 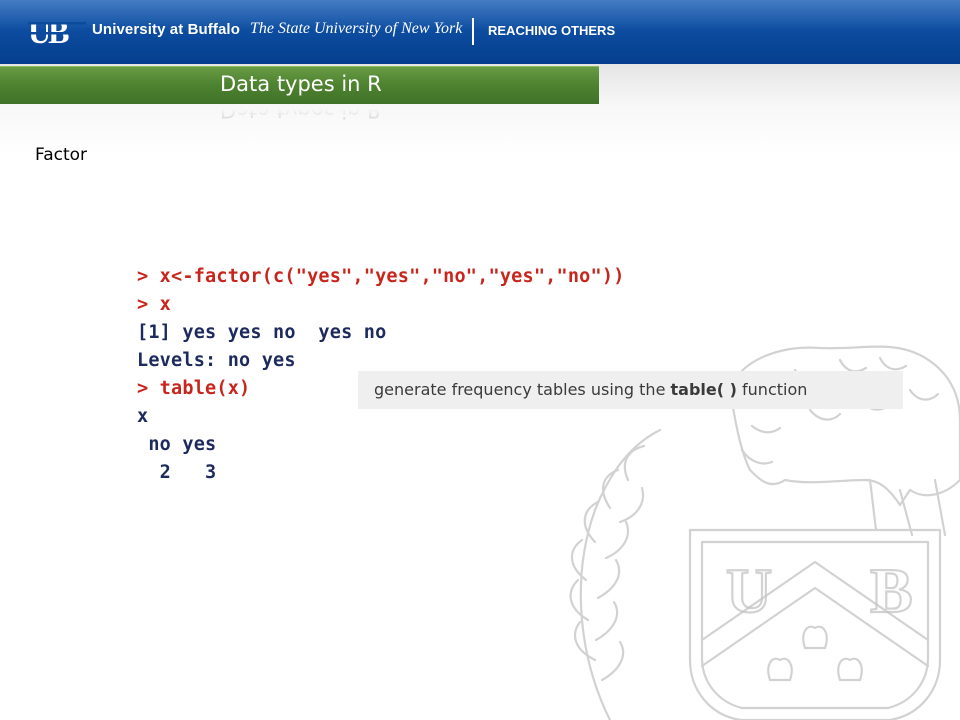 What do you see at coordinates (61, 155) in the screenshot?
I see `section-label: Factor` at bounding box center [61, 155].